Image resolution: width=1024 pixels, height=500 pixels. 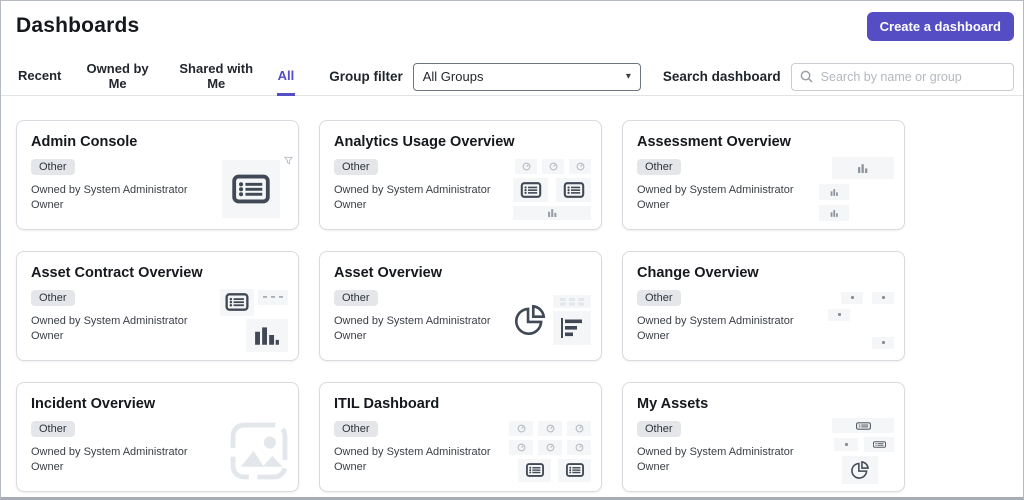 I want to click on page-title: Dashboards, so click(x=78, y=25).